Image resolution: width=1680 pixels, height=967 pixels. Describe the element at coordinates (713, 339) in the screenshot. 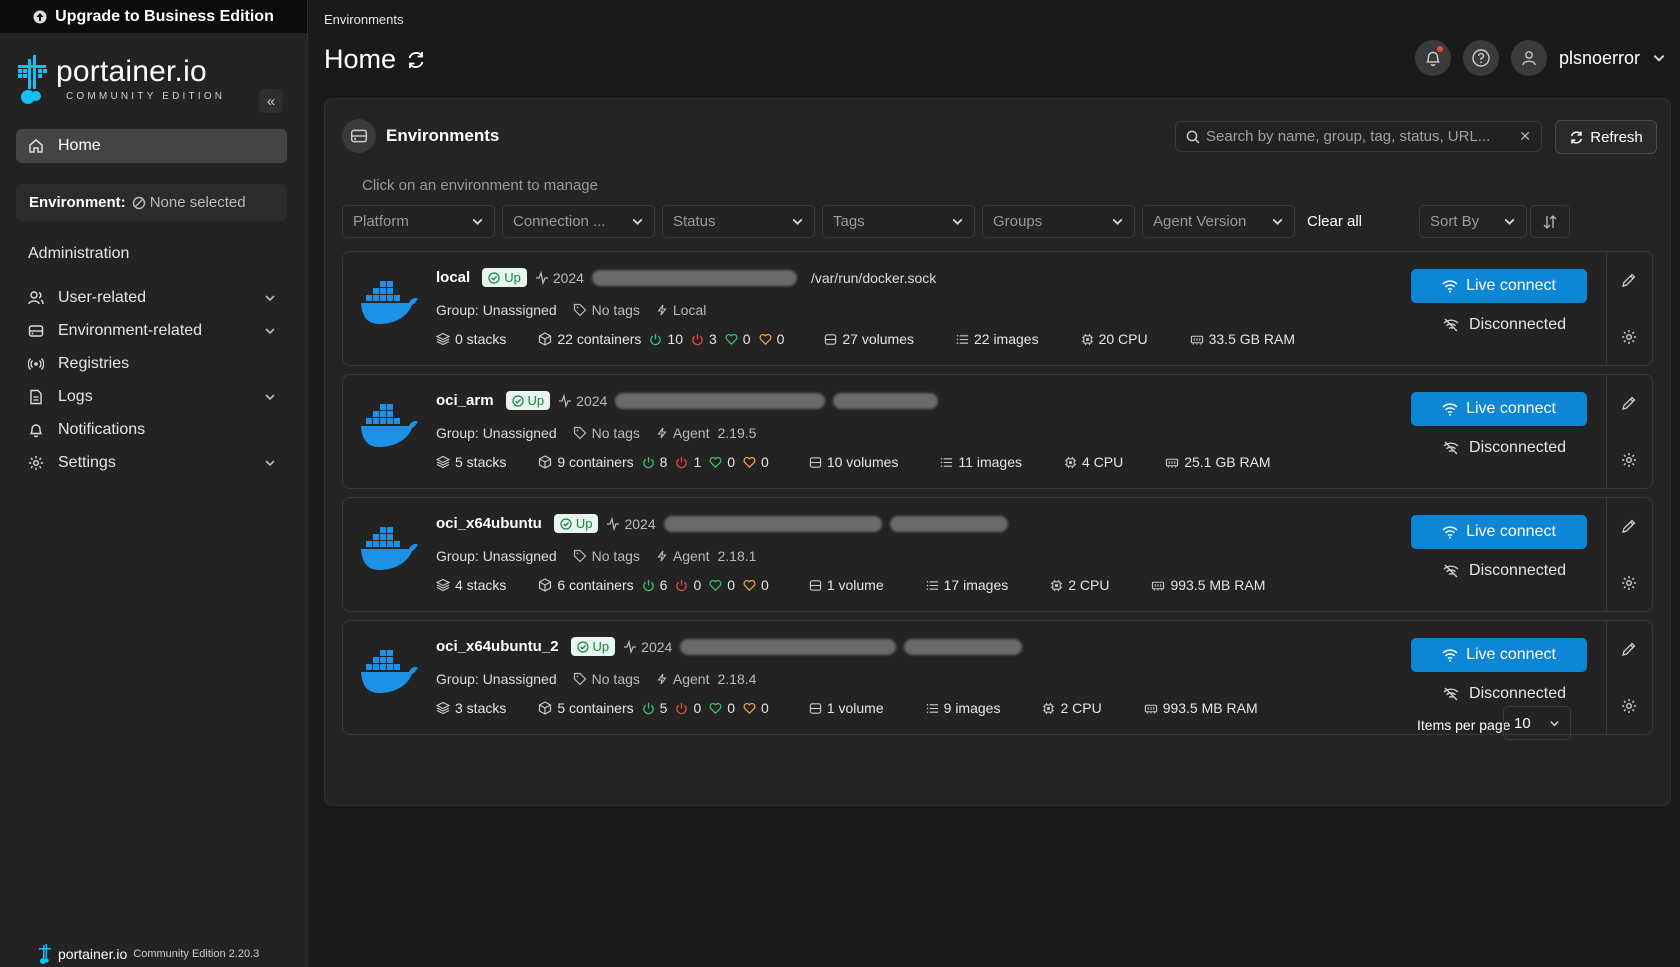

I see `stopped-text: 3` at that location.